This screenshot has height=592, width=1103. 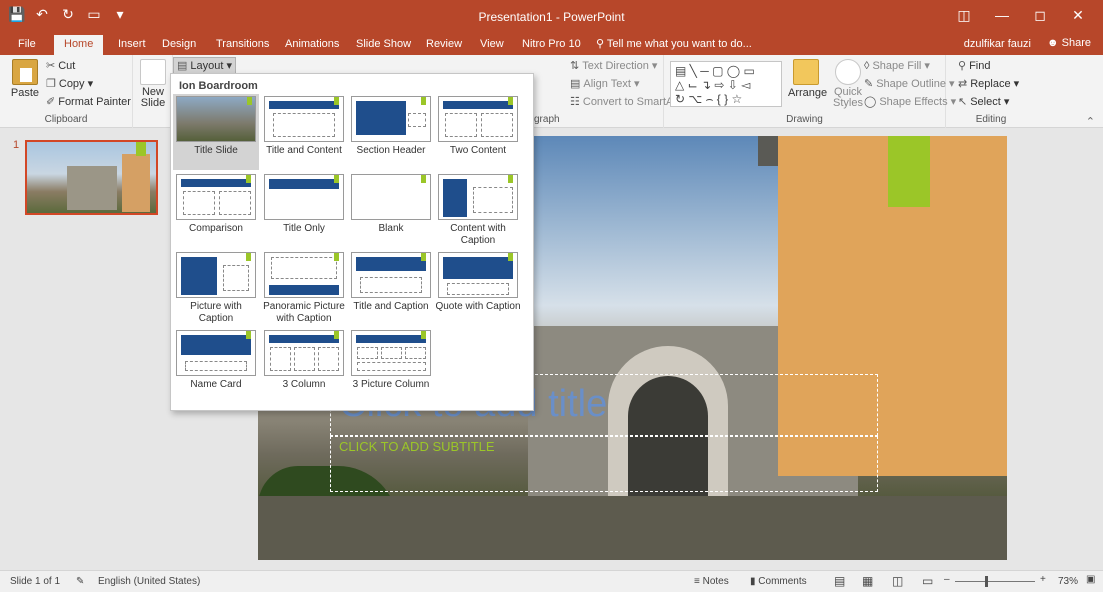 I want to click on spellcheck-icon: ✎, so click(x=80, y=581).